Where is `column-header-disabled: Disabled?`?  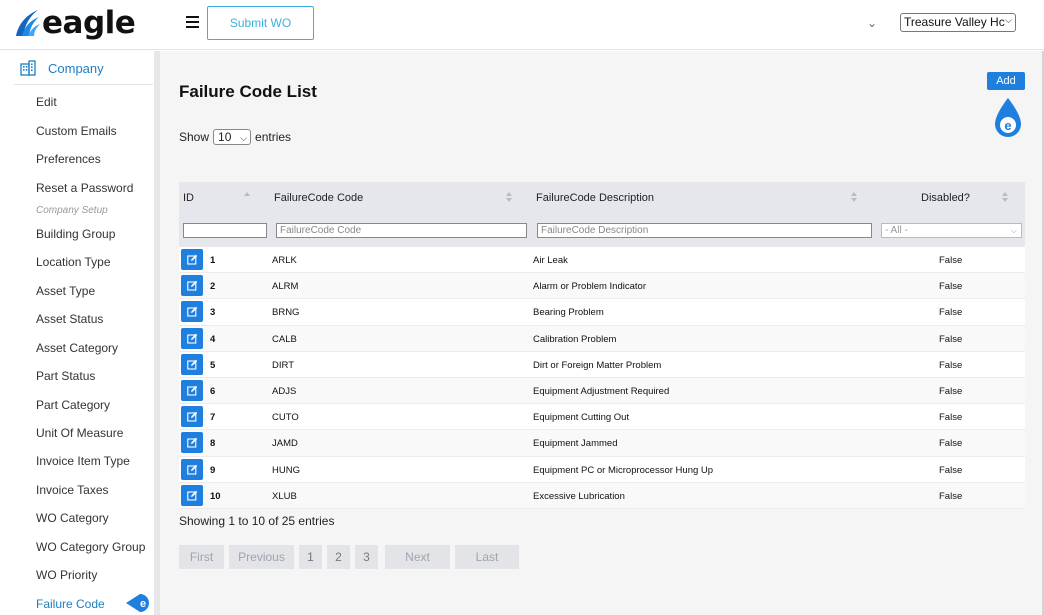
column-header-disabled: Disabled? is located at coordinates (945, 198).